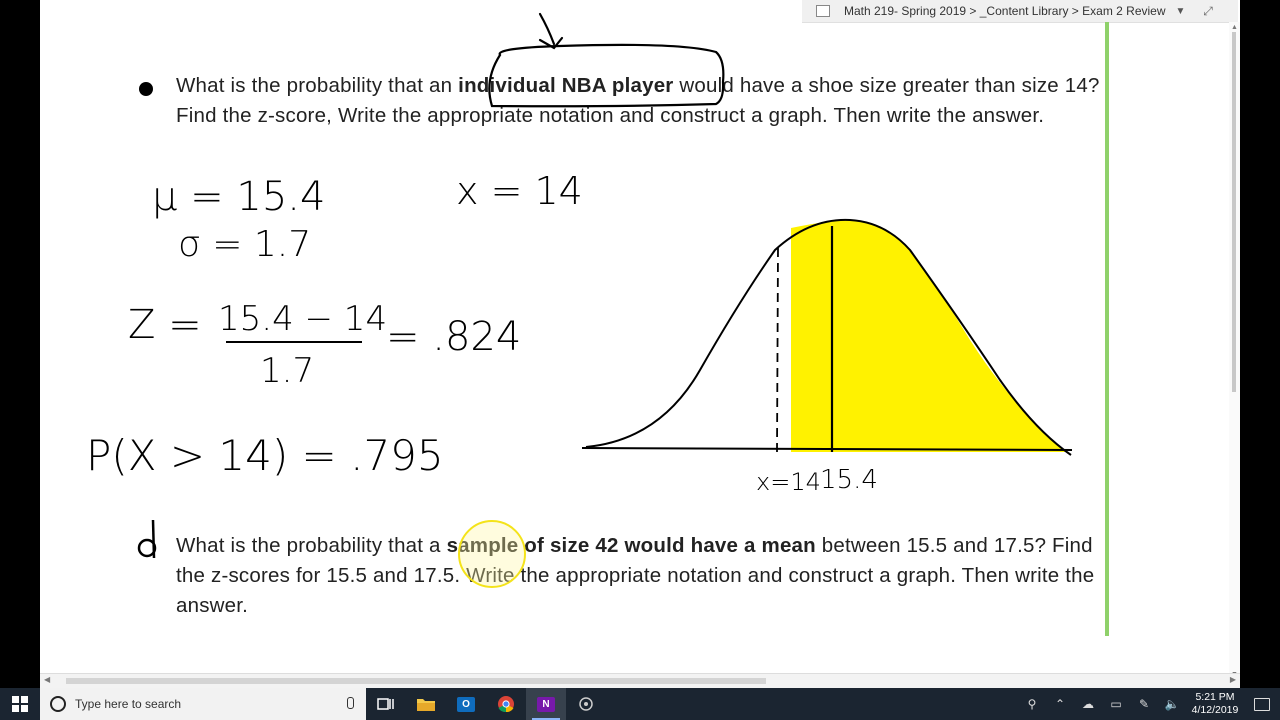 The width and height of the screenshot is (1280, 720). What do you see at coordinates (147, 539) in the screenshot?
I see `bullet-d-mark` at bounding box center [147, 539].